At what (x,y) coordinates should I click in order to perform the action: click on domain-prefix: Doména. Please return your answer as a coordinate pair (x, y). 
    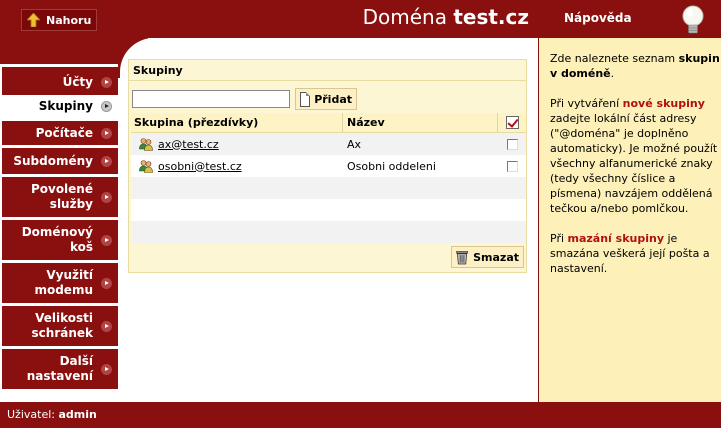
    Looking at the image, I should click on (404, 17).